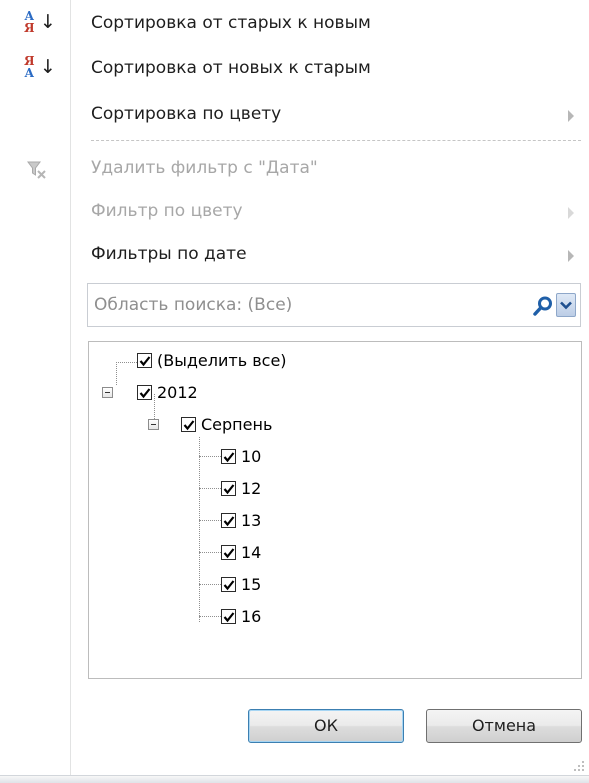 The height and width of the screenshot is (783, 589). Describe the element at coordinates (329, 522) in the screenshot. I see `tree-item-day: 13` at that location.